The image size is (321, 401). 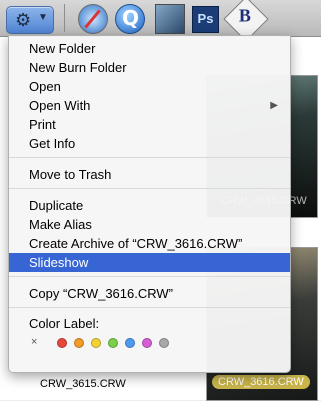 I want to click on quicktime-icon, so click(x=130, y=19).